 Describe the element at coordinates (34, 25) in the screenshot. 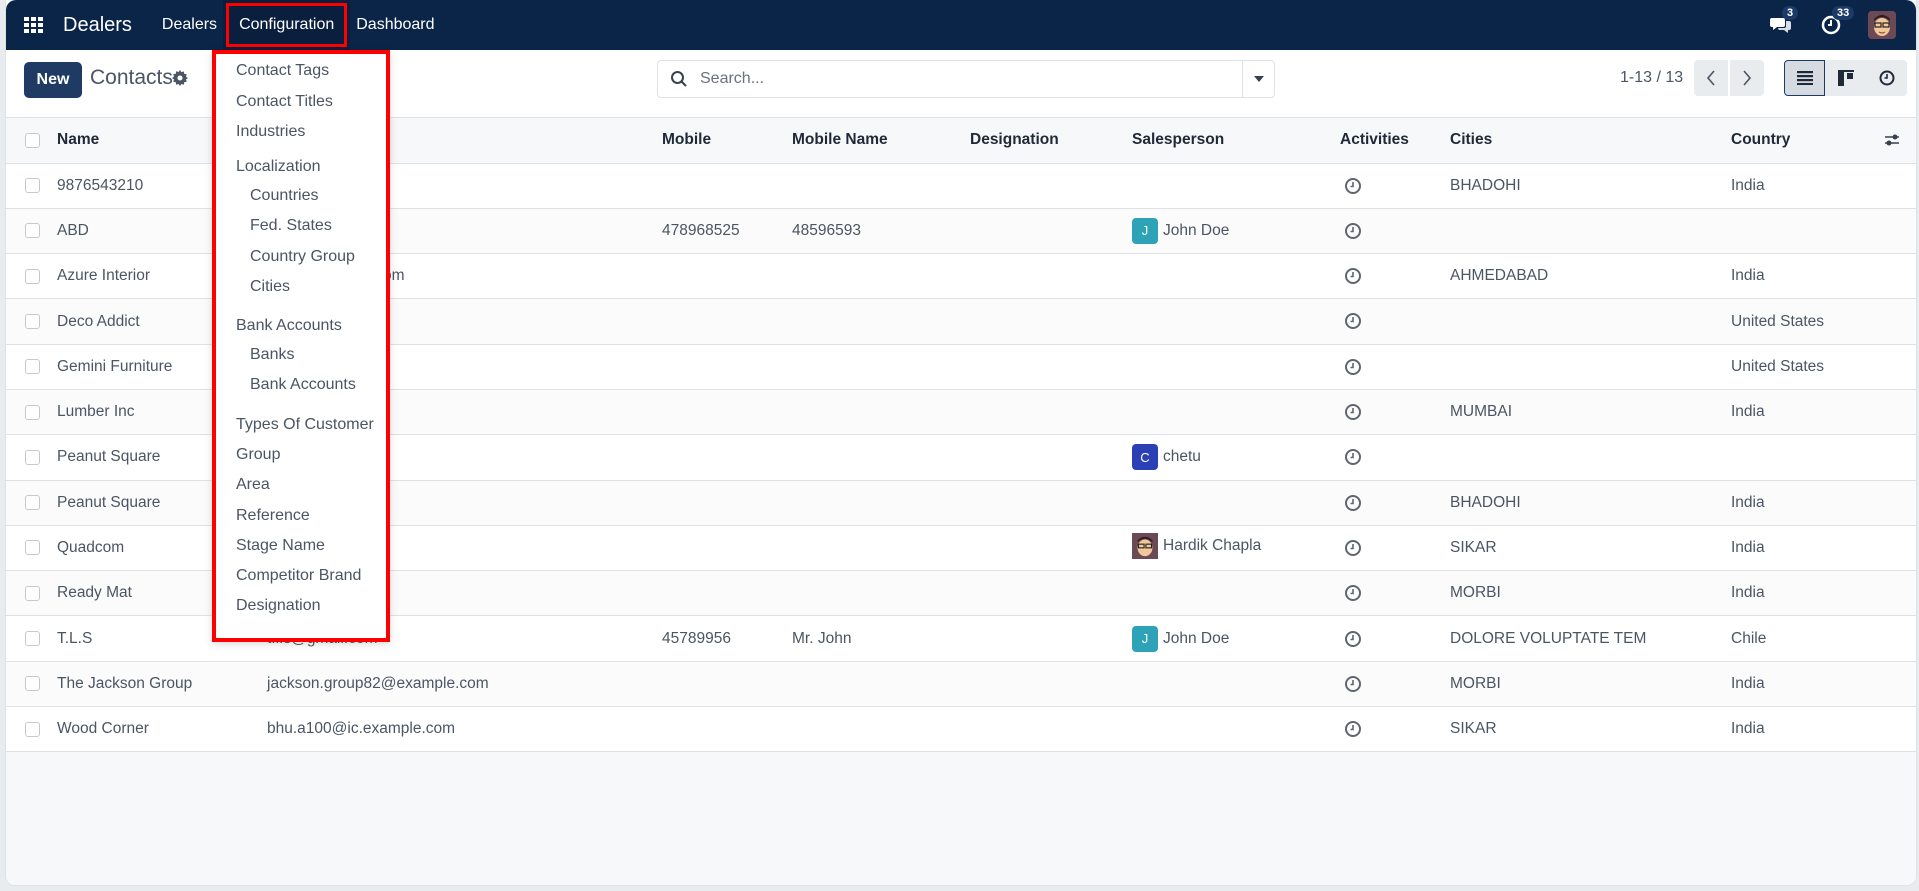

I see `apps-menu-icon` at that location.